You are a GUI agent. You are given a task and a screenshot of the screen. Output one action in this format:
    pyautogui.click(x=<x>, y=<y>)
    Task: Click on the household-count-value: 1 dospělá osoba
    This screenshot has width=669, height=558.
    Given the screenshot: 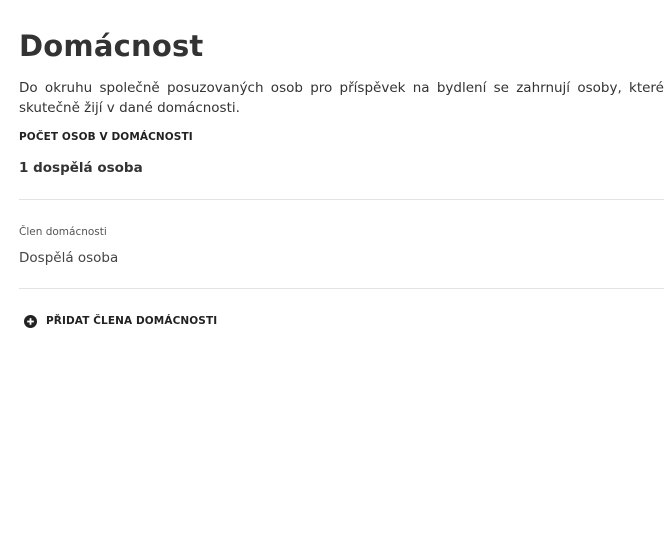 What is the action you would take?
    pyautogui.click(x=81, y=168)
    